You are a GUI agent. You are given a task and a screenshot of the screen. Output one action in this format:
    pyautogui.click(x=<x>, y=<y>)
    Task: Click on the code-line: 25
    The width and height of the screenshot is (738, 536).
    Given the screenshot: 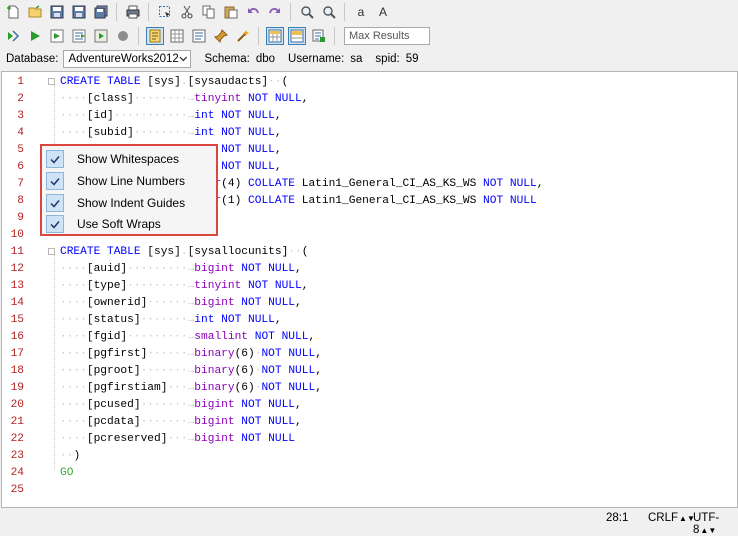 What is the action you would take?
    pyautogui.click(x=369, y=490)
    